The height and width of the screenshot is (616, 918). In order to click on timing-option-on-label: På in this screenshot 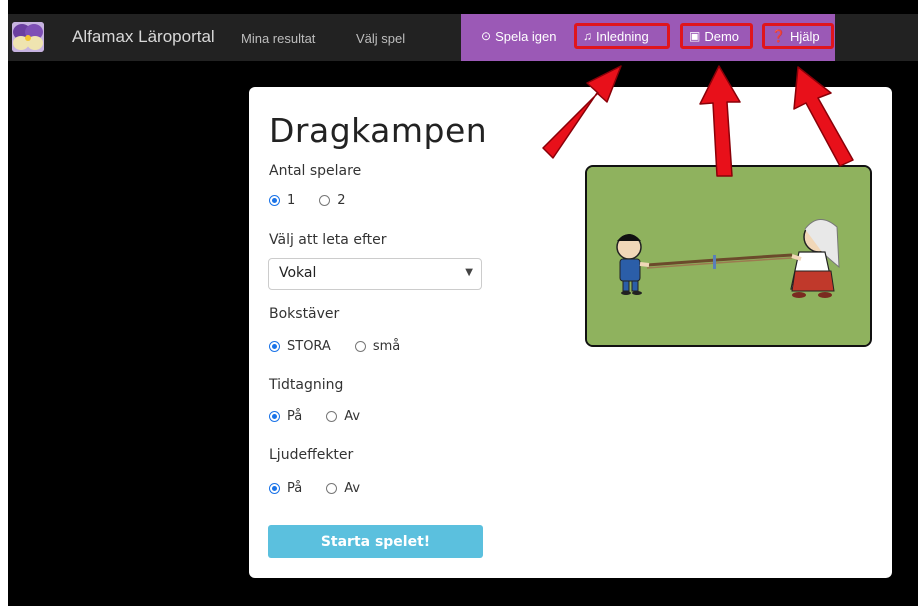, I will do `click(295, 416)`.